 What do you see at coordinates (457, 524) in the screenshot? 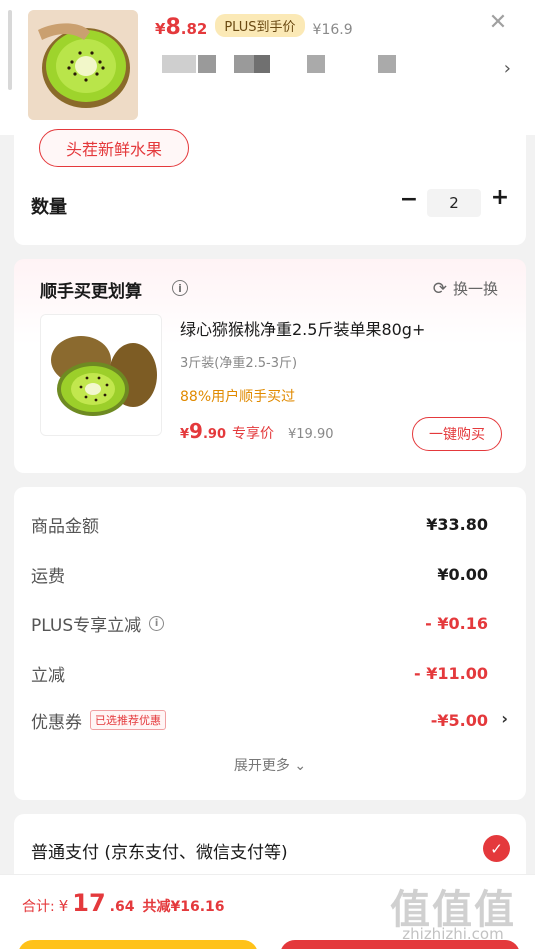
I see `goods-amount-value: ¥33.80` at bounding box center [457, 524].